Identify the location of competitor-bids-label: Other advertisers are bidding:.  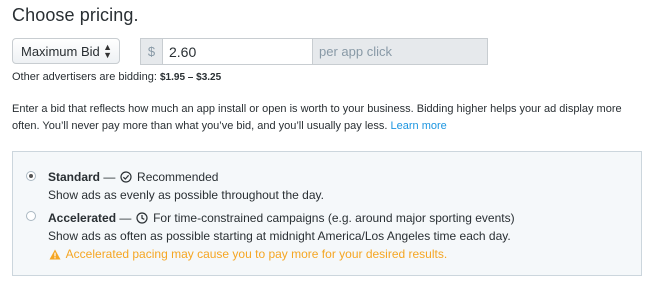
(84, 77).